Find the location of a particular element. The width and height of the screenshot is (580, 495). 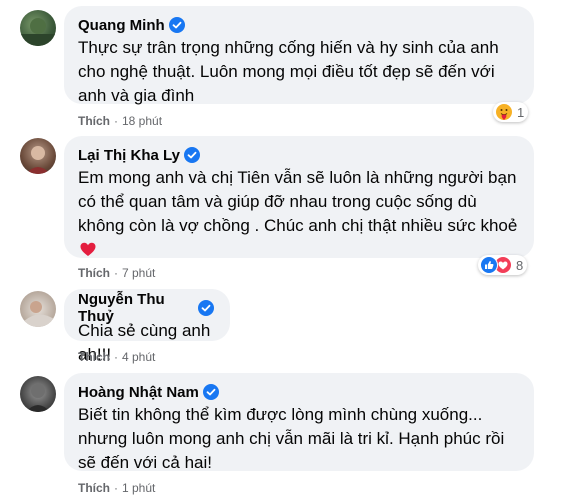

commenter-name: Hoàng Nhật Nam is located at coordinates (138, 392).